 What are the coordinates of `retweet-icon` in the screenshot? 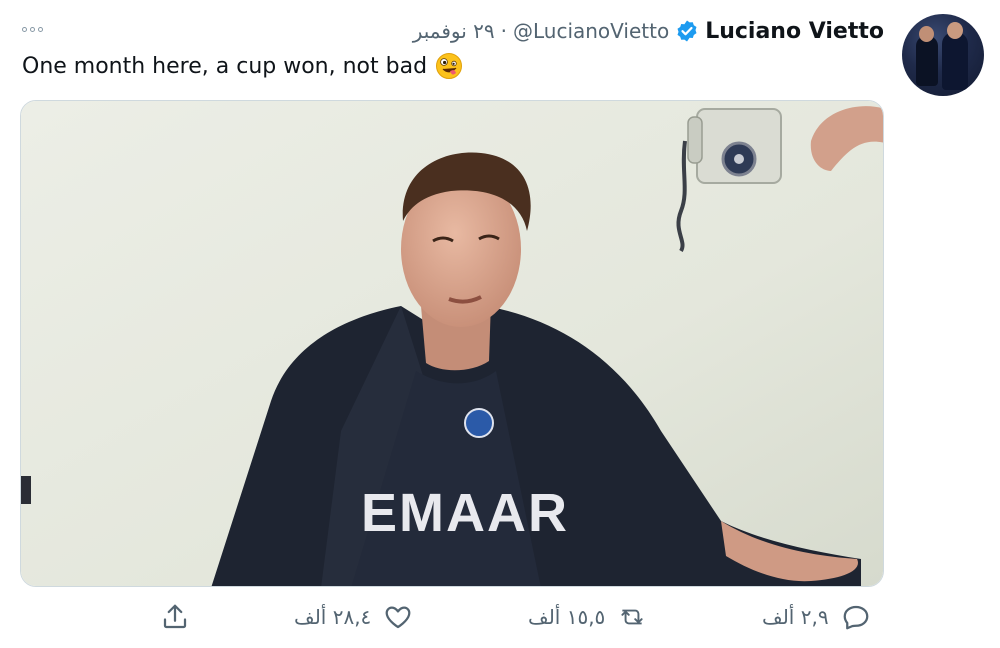 It's located at (632, 617).